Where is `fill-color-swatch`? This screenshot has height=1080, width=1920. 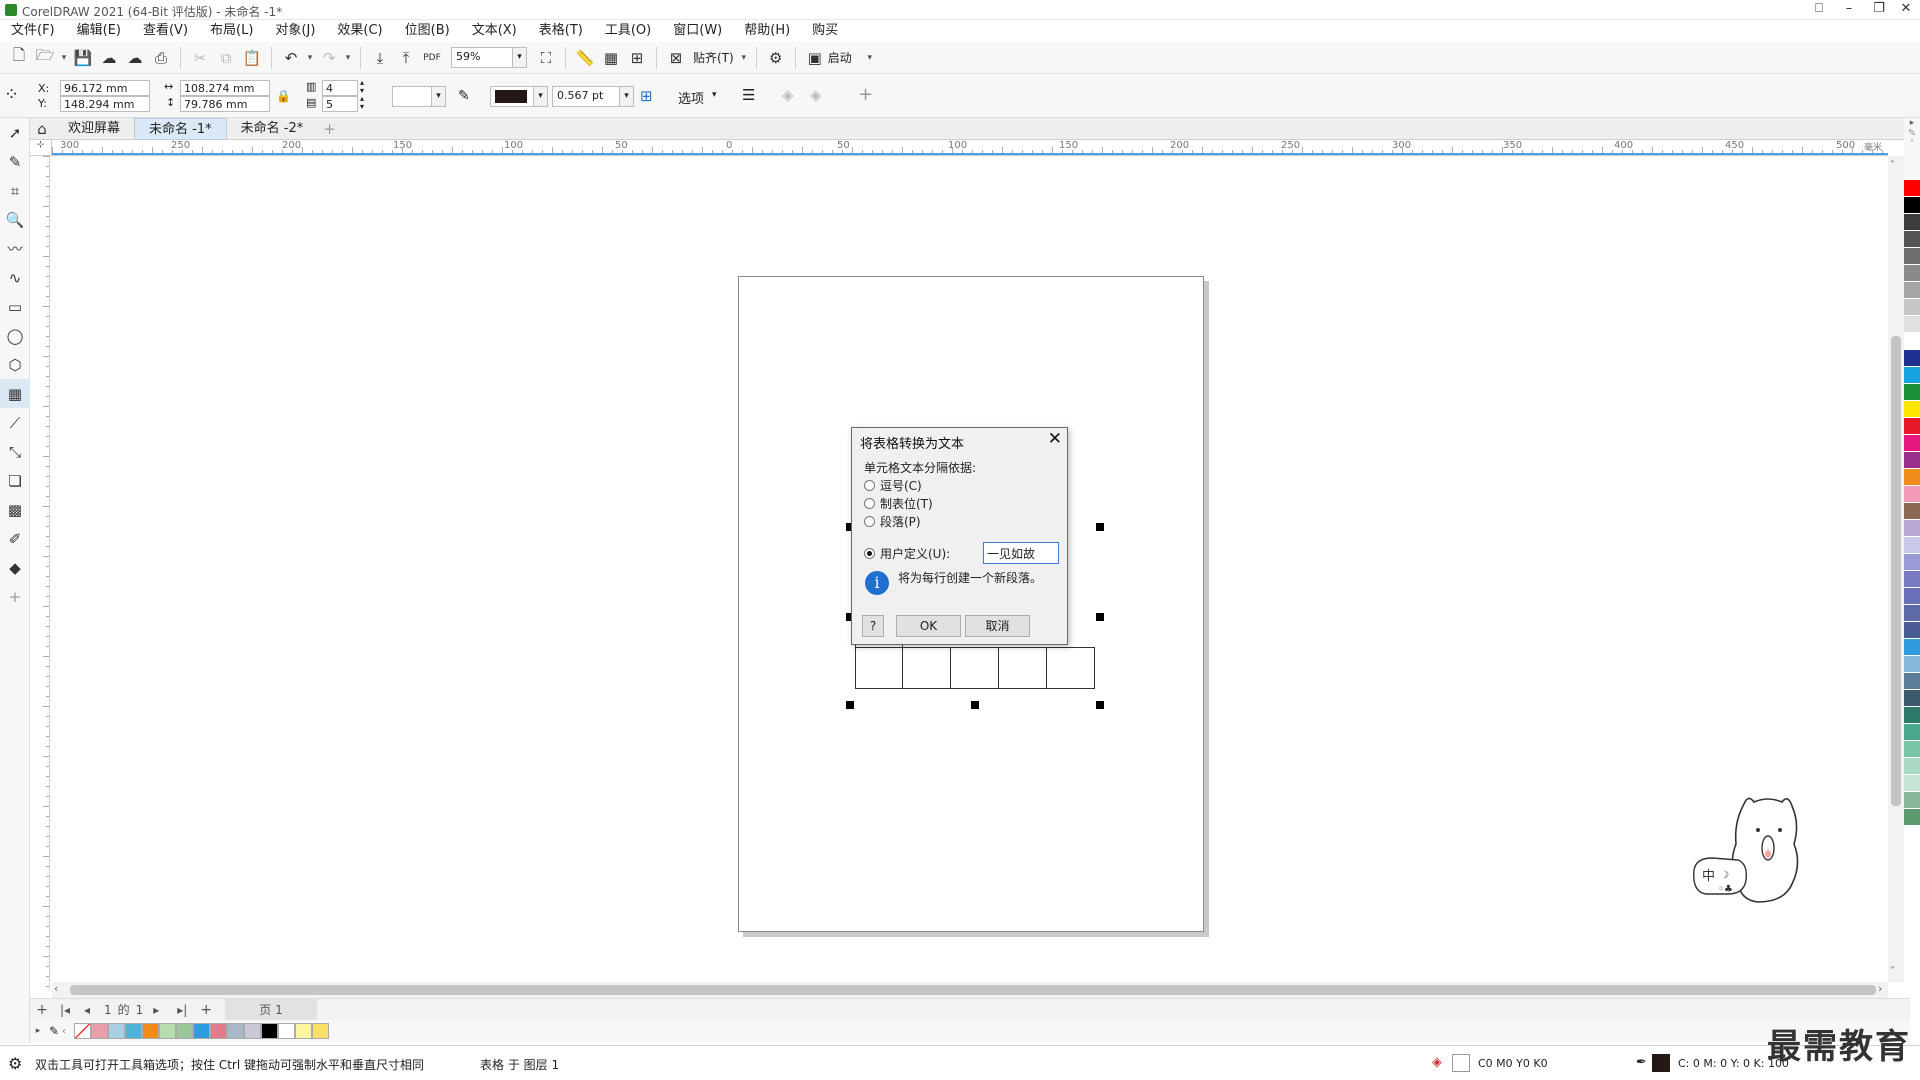
fill-color-swatch is located at coordinates (1461, 1063).